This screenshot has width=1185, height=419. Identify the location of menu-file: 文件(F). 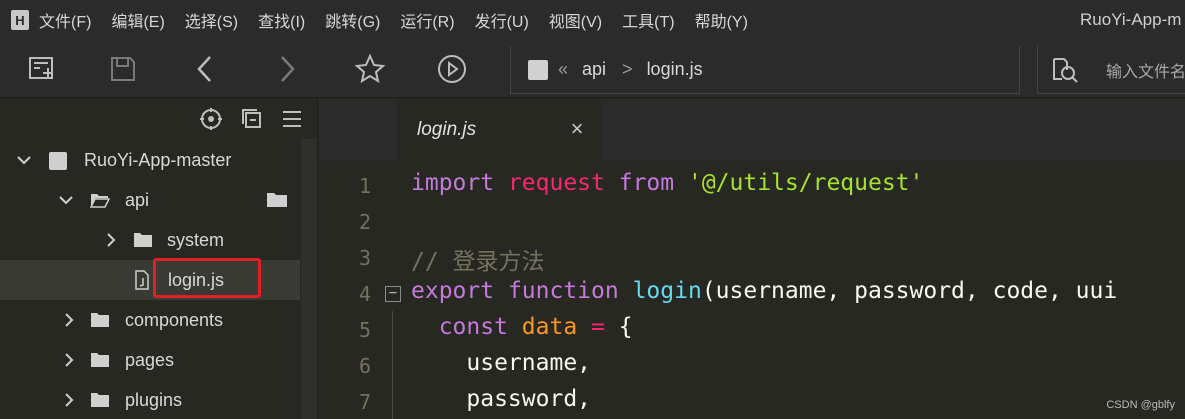
(65, 20).